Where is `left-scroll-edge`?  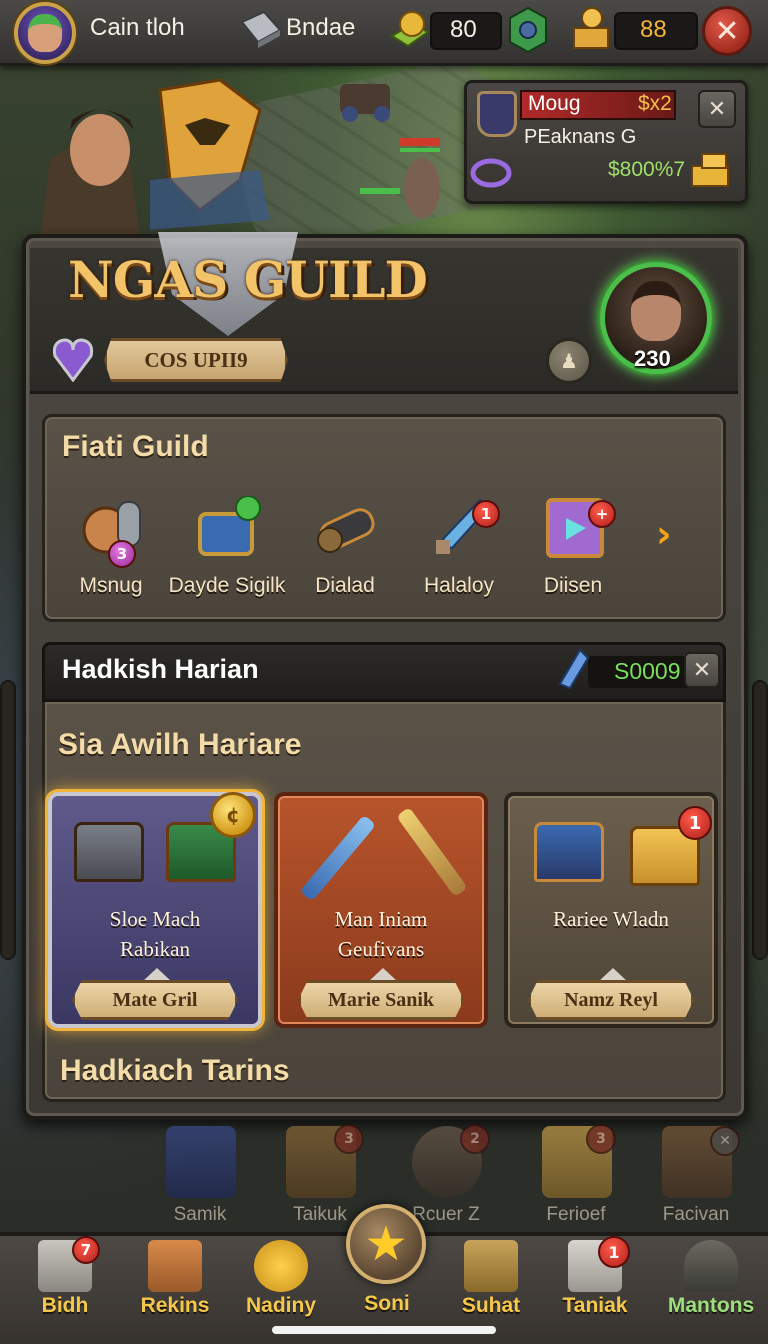 left-scroll-edge is located at coordinates (8, 820).